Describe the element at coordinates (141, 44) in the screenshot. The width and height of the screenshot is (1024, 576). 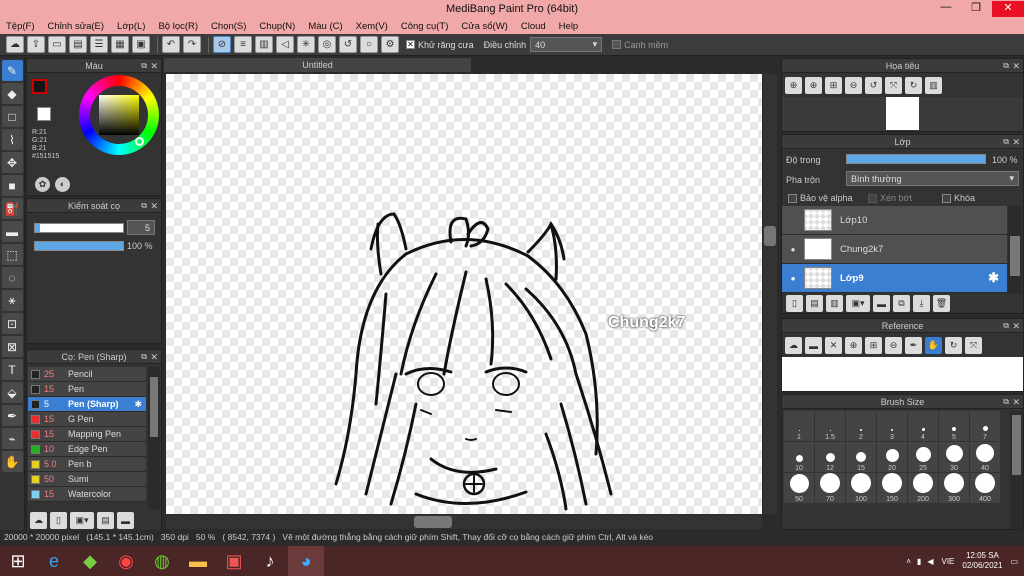
I see `save-icon: ▣` at that location.